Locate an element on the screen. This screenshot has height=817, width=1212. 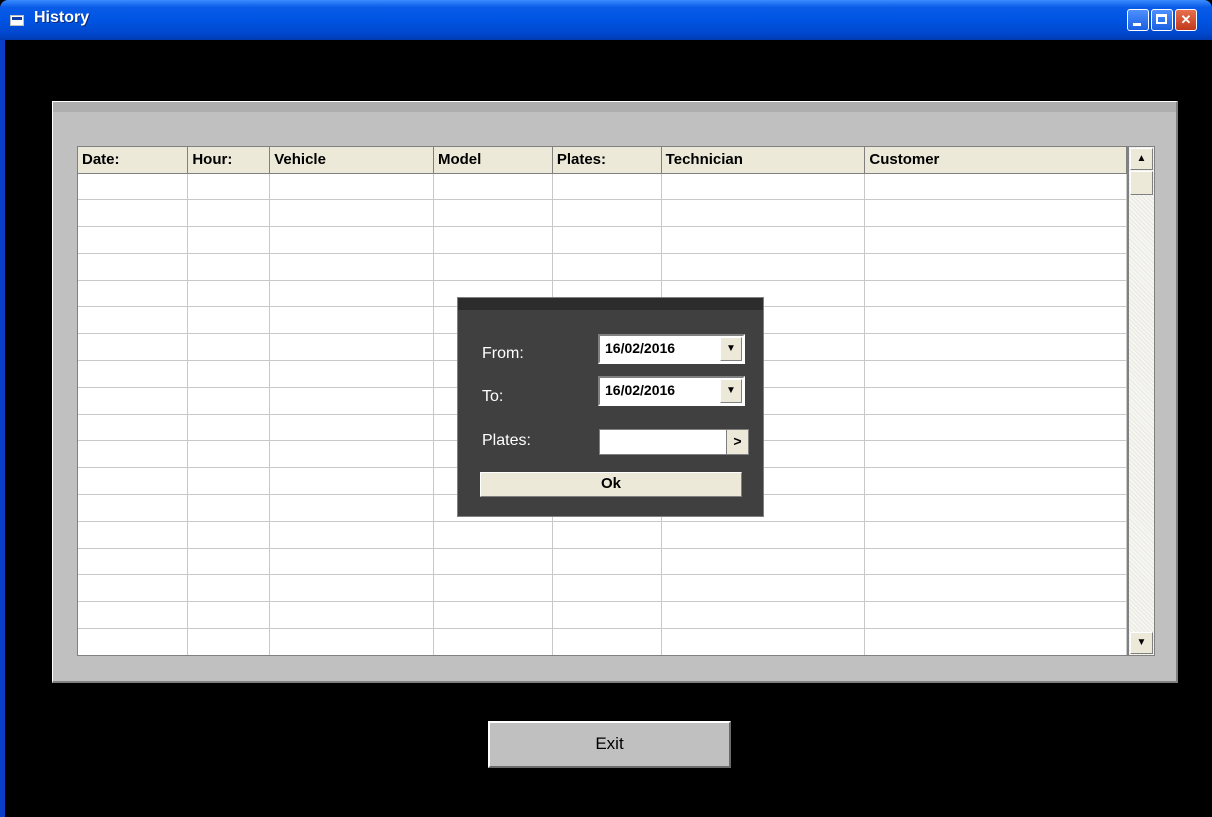
vertical-scrollbar: ▲ ▼ is located at coordinates (1141, 401).